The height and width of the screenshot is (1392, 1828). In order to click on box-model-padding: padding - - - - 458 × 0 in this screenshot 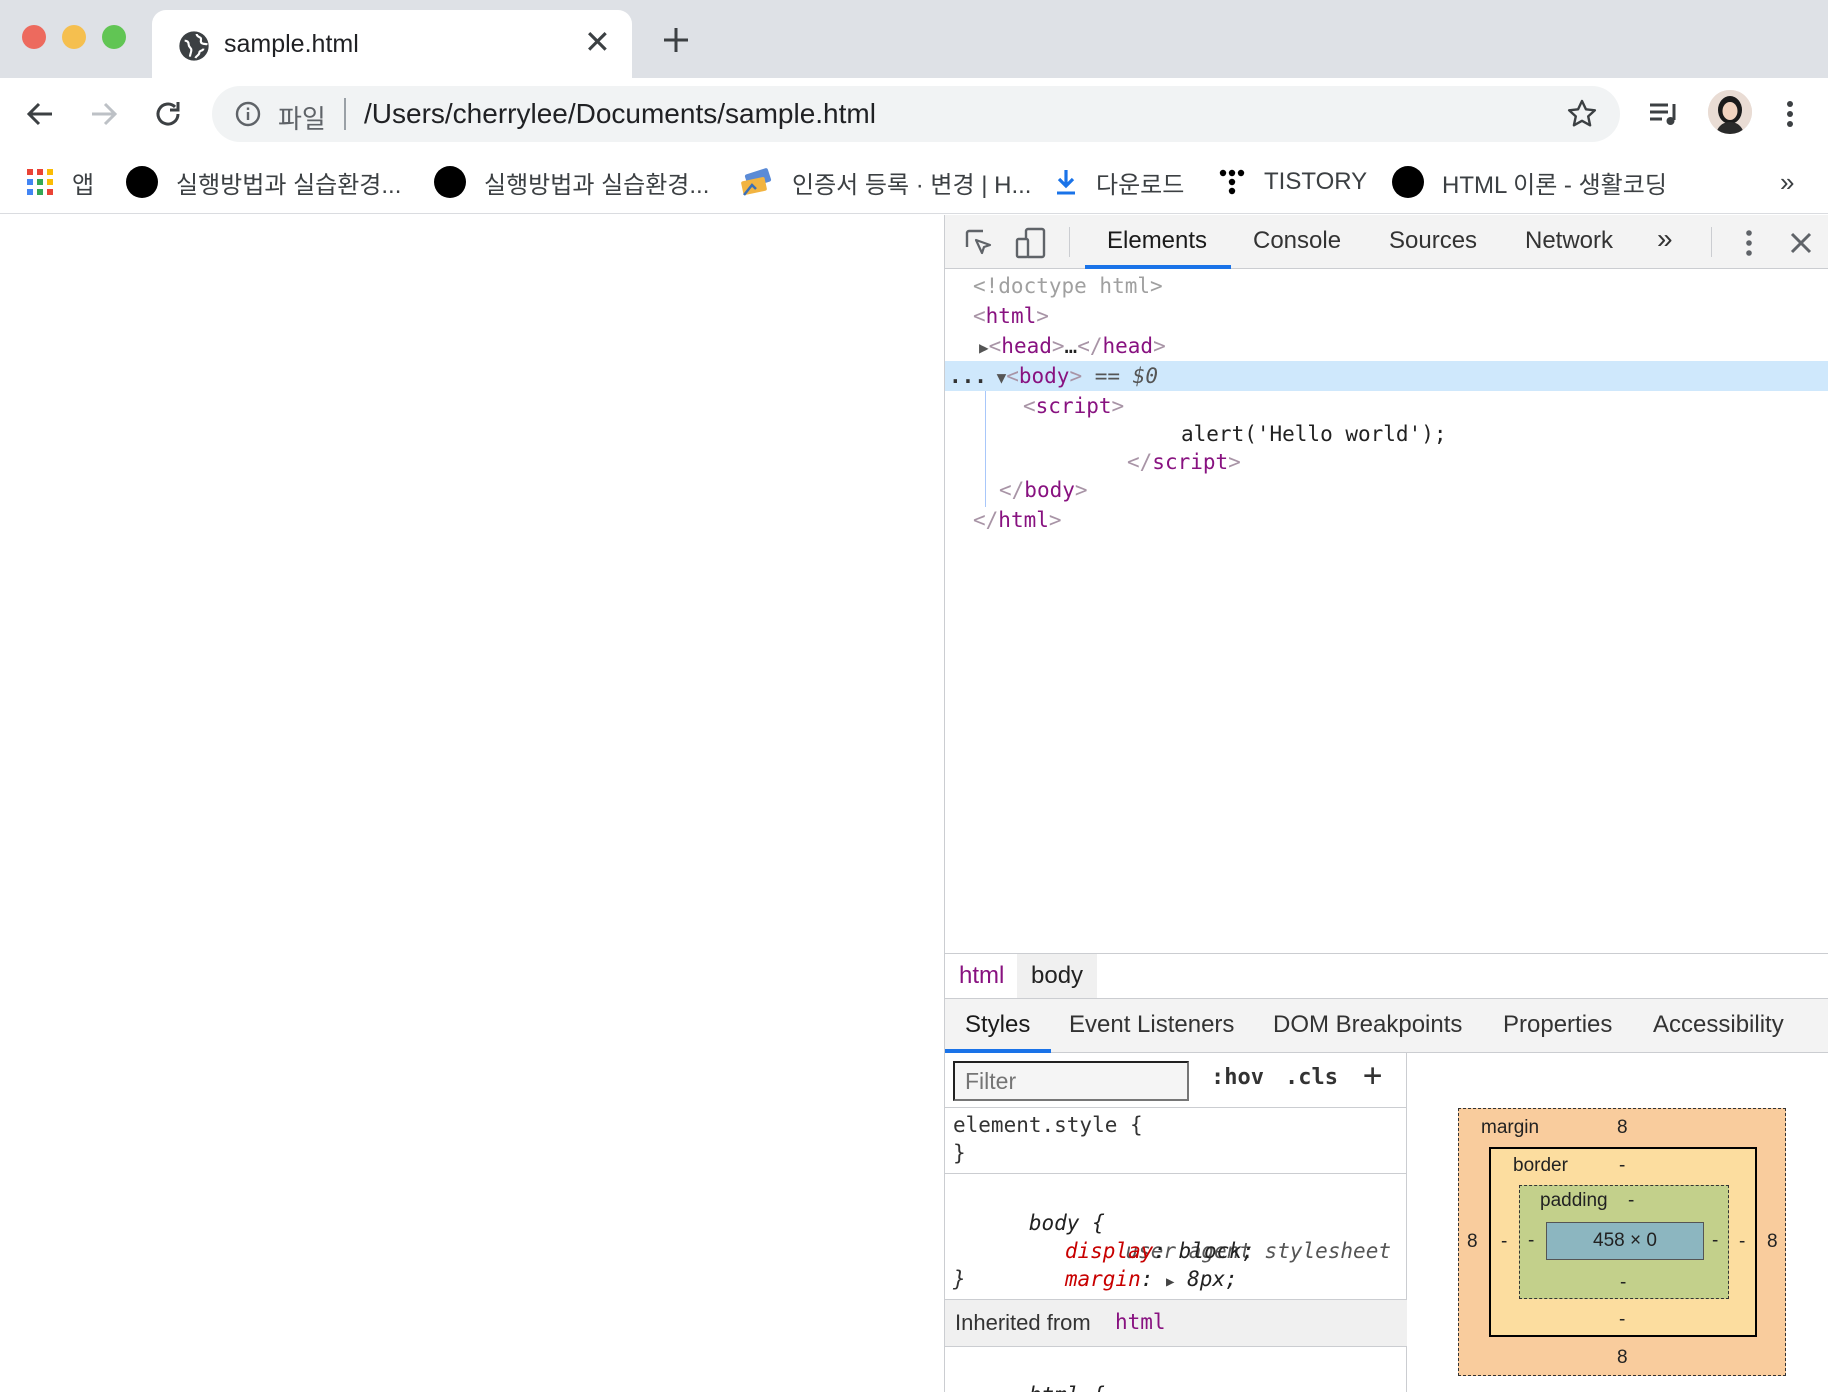, I will do `click(1624, 1242)`.